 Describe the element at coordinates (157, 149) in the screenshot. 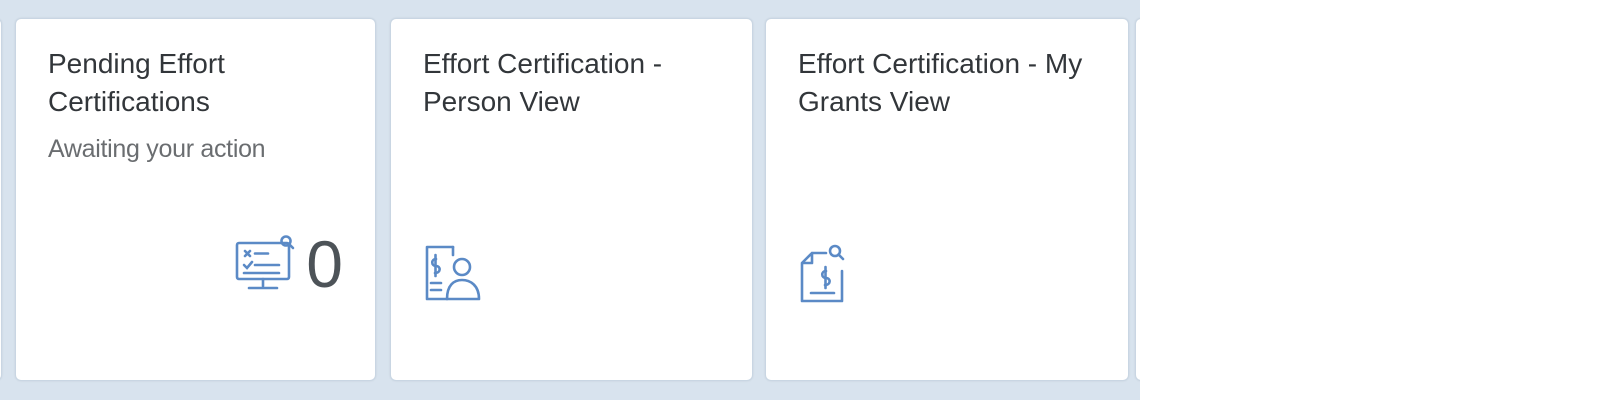

I see `tile-subtitle: Awaiting your action` at that location.